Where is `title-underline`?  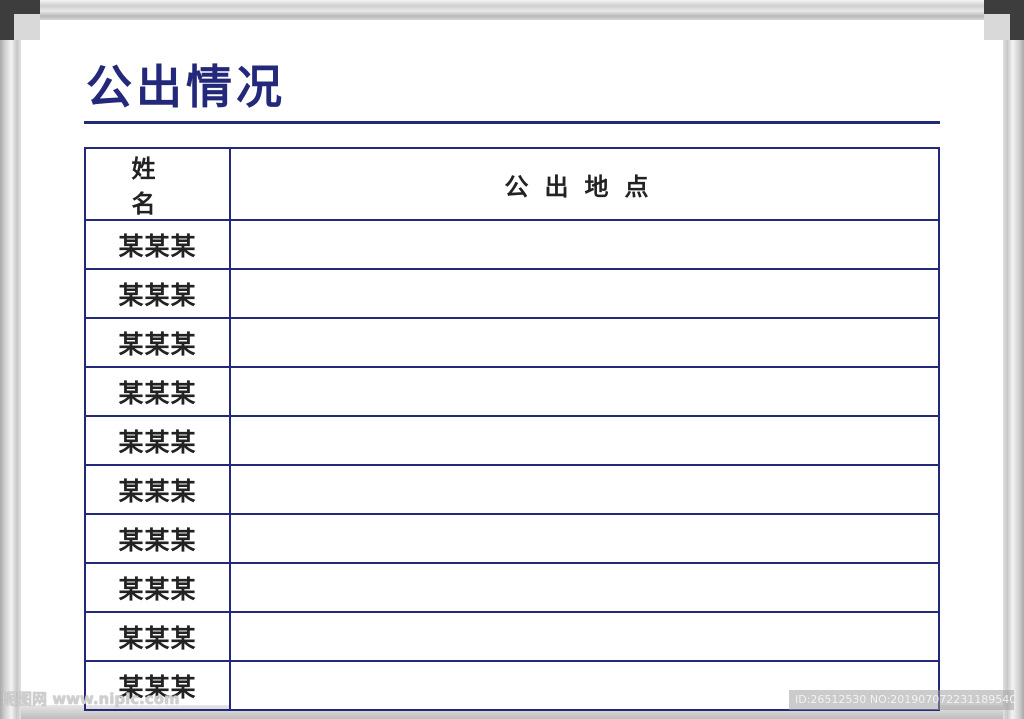 title-underline is located at coordinates (512, 122).